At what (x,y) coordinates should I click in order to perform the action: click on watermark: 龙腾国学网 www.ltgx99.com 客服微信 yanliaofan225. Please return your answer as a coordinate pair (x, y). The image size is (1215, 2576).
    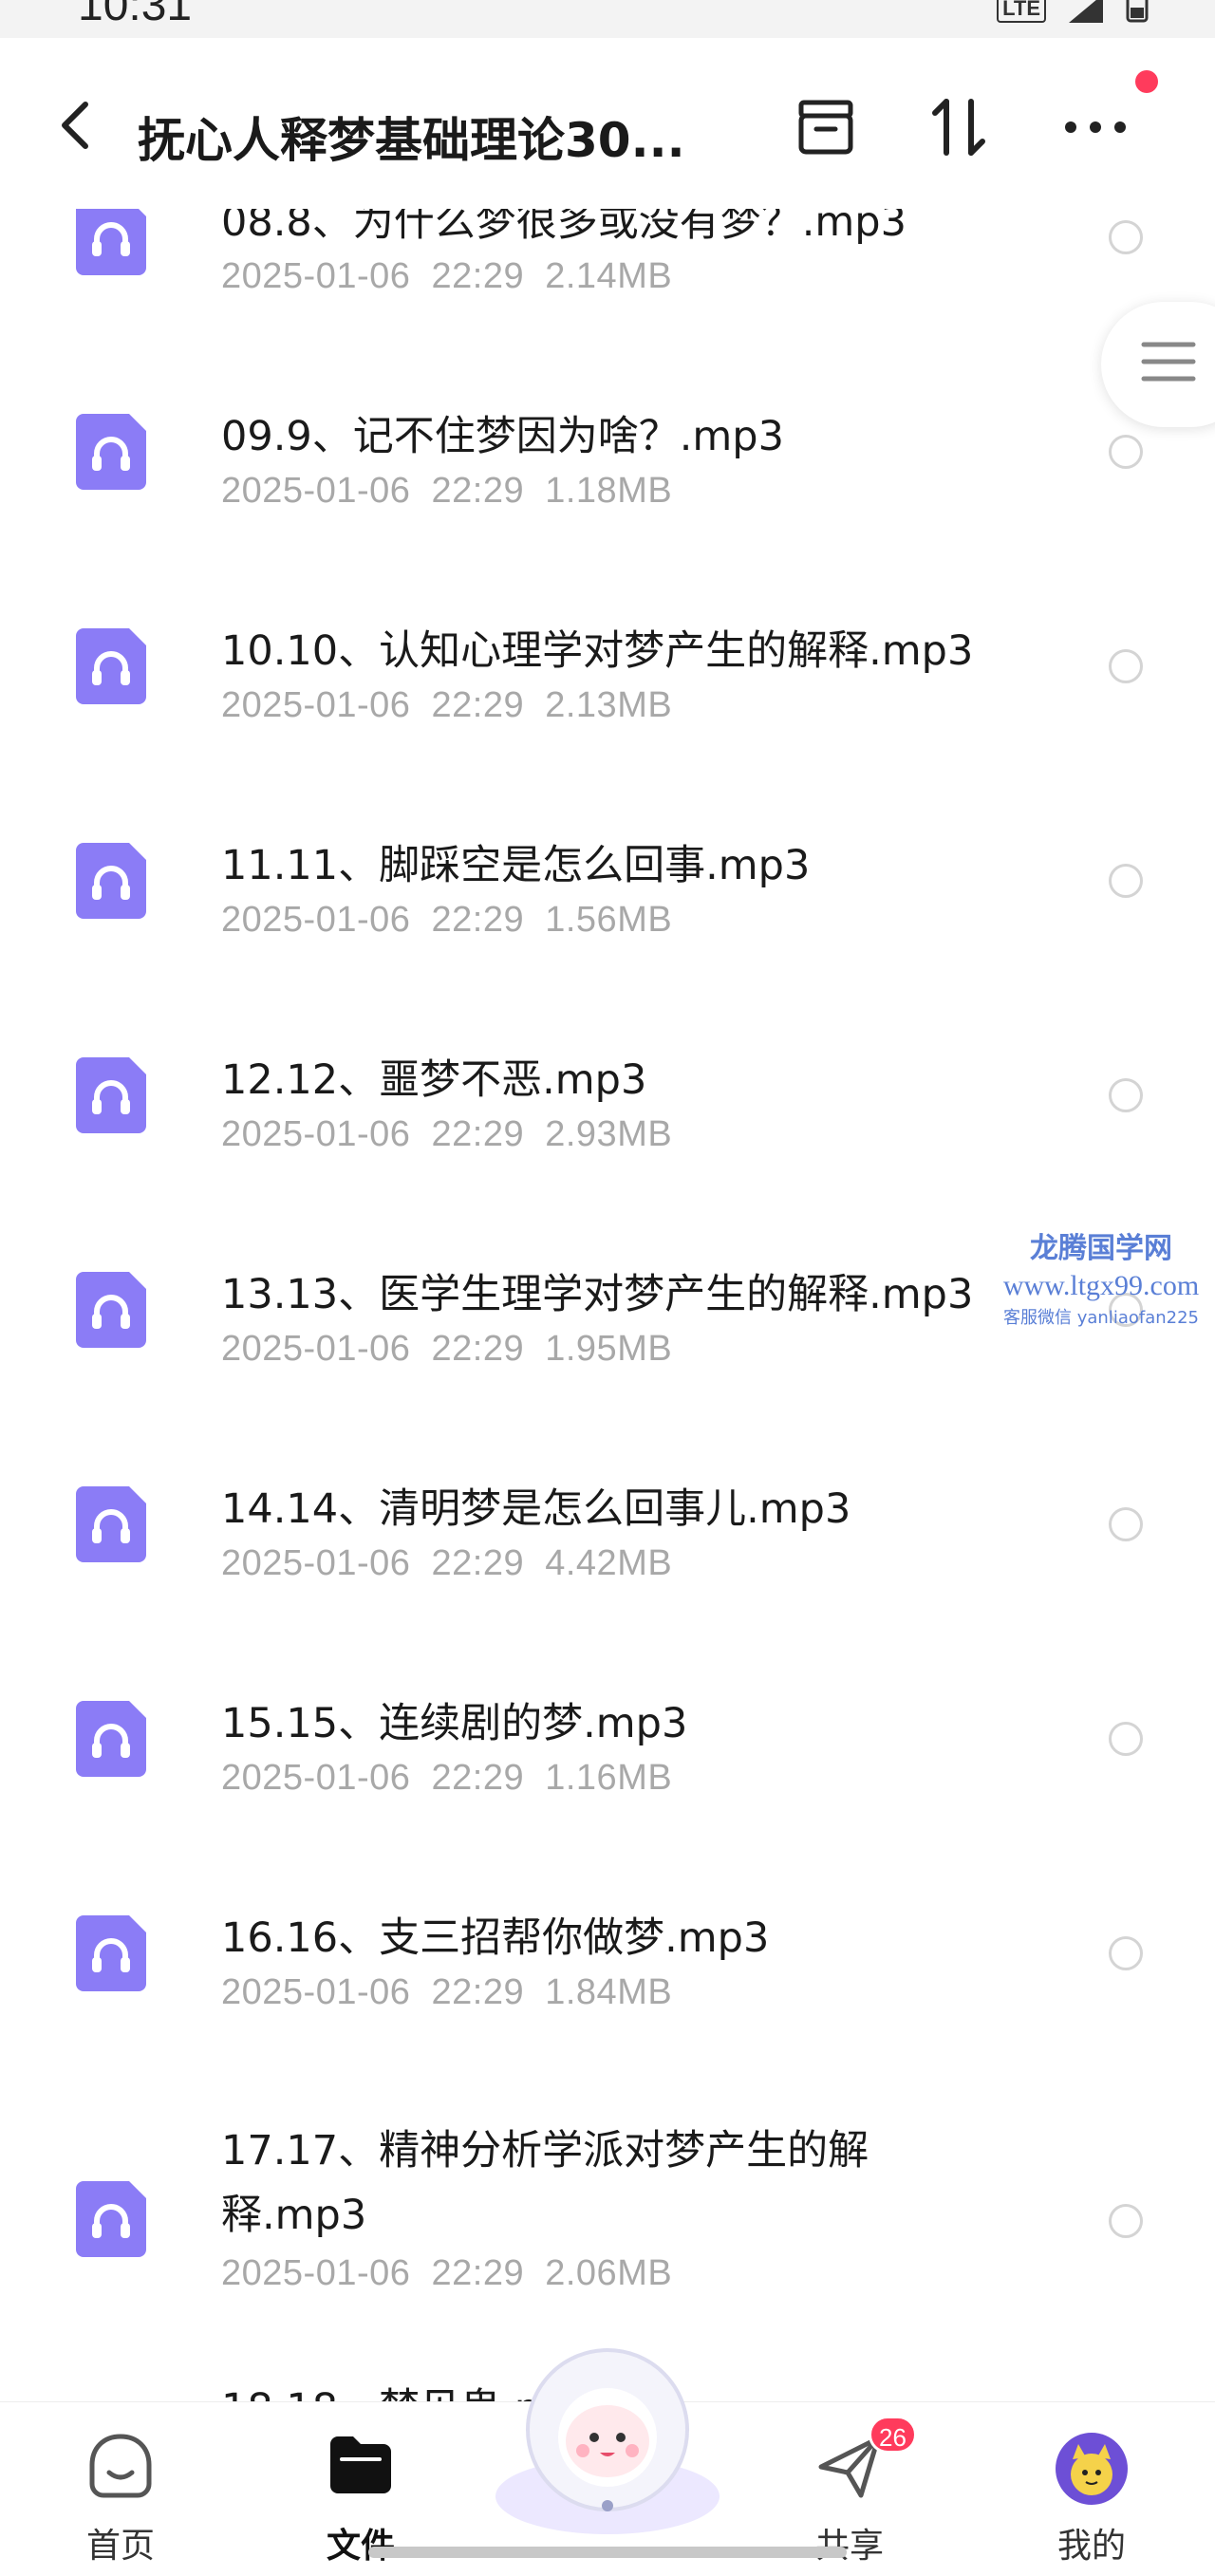
    Looking at the image, I should click on (1101, 1277).